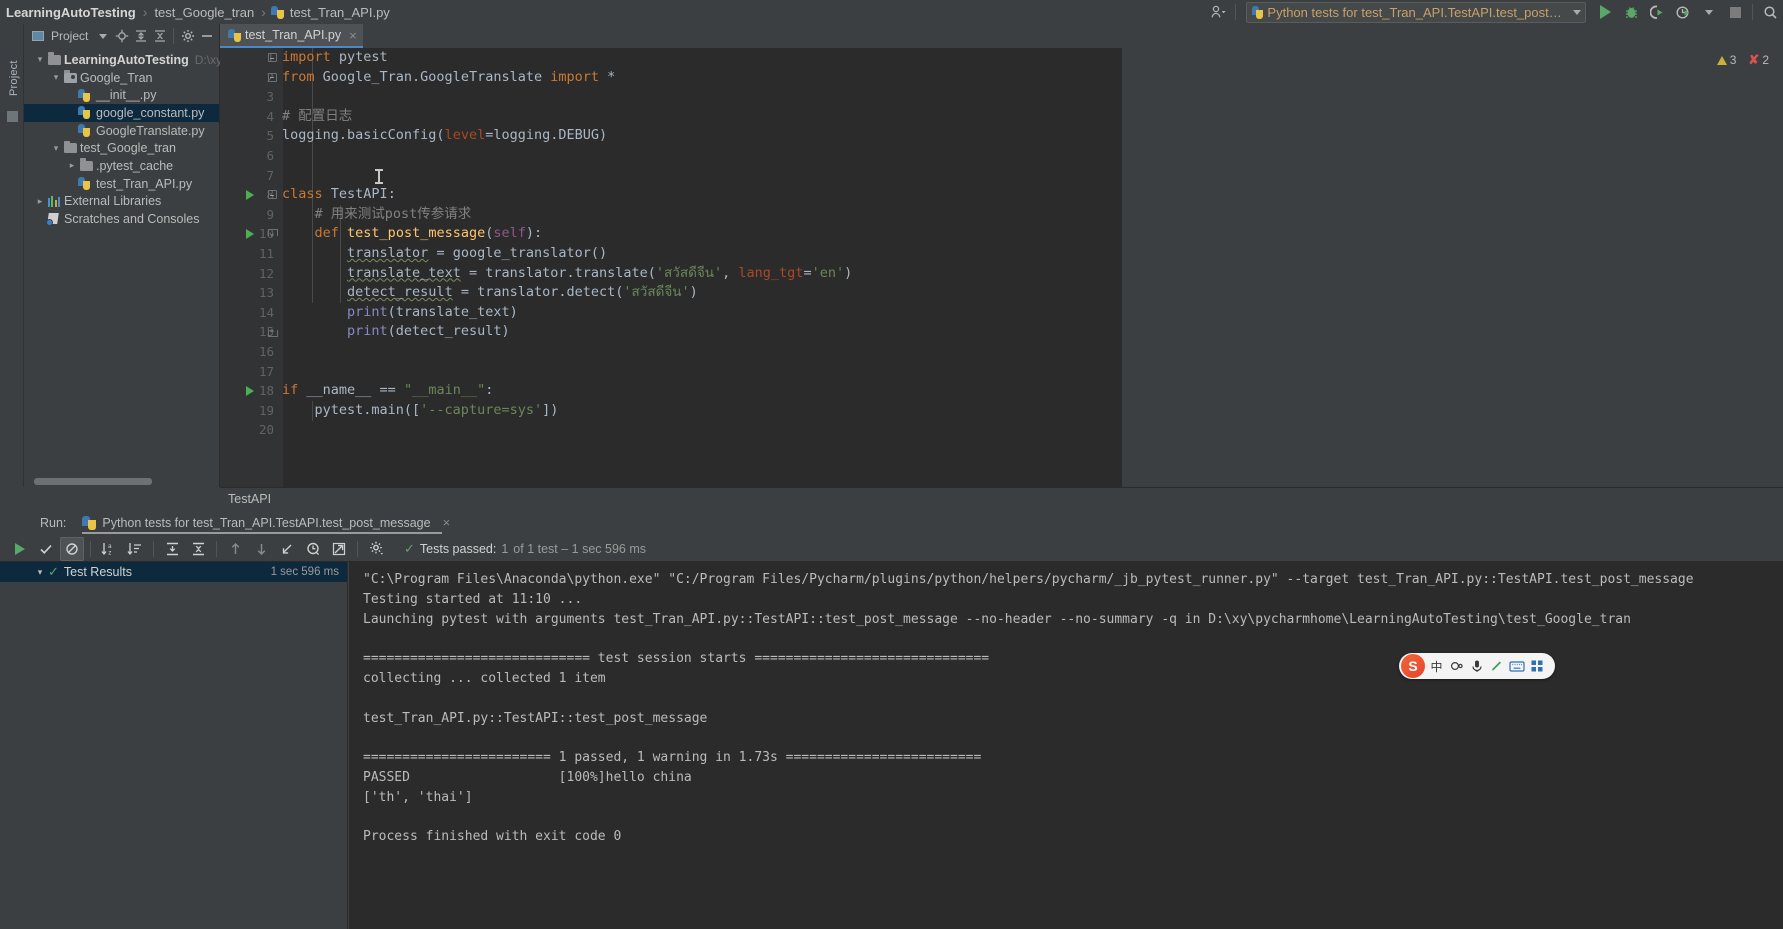 The height and width of the screenshot is (929, 1783). What do you see at coordinates (20, 549) in the screenshot?
I see `rerun-button` at bounding box center [20, 549].